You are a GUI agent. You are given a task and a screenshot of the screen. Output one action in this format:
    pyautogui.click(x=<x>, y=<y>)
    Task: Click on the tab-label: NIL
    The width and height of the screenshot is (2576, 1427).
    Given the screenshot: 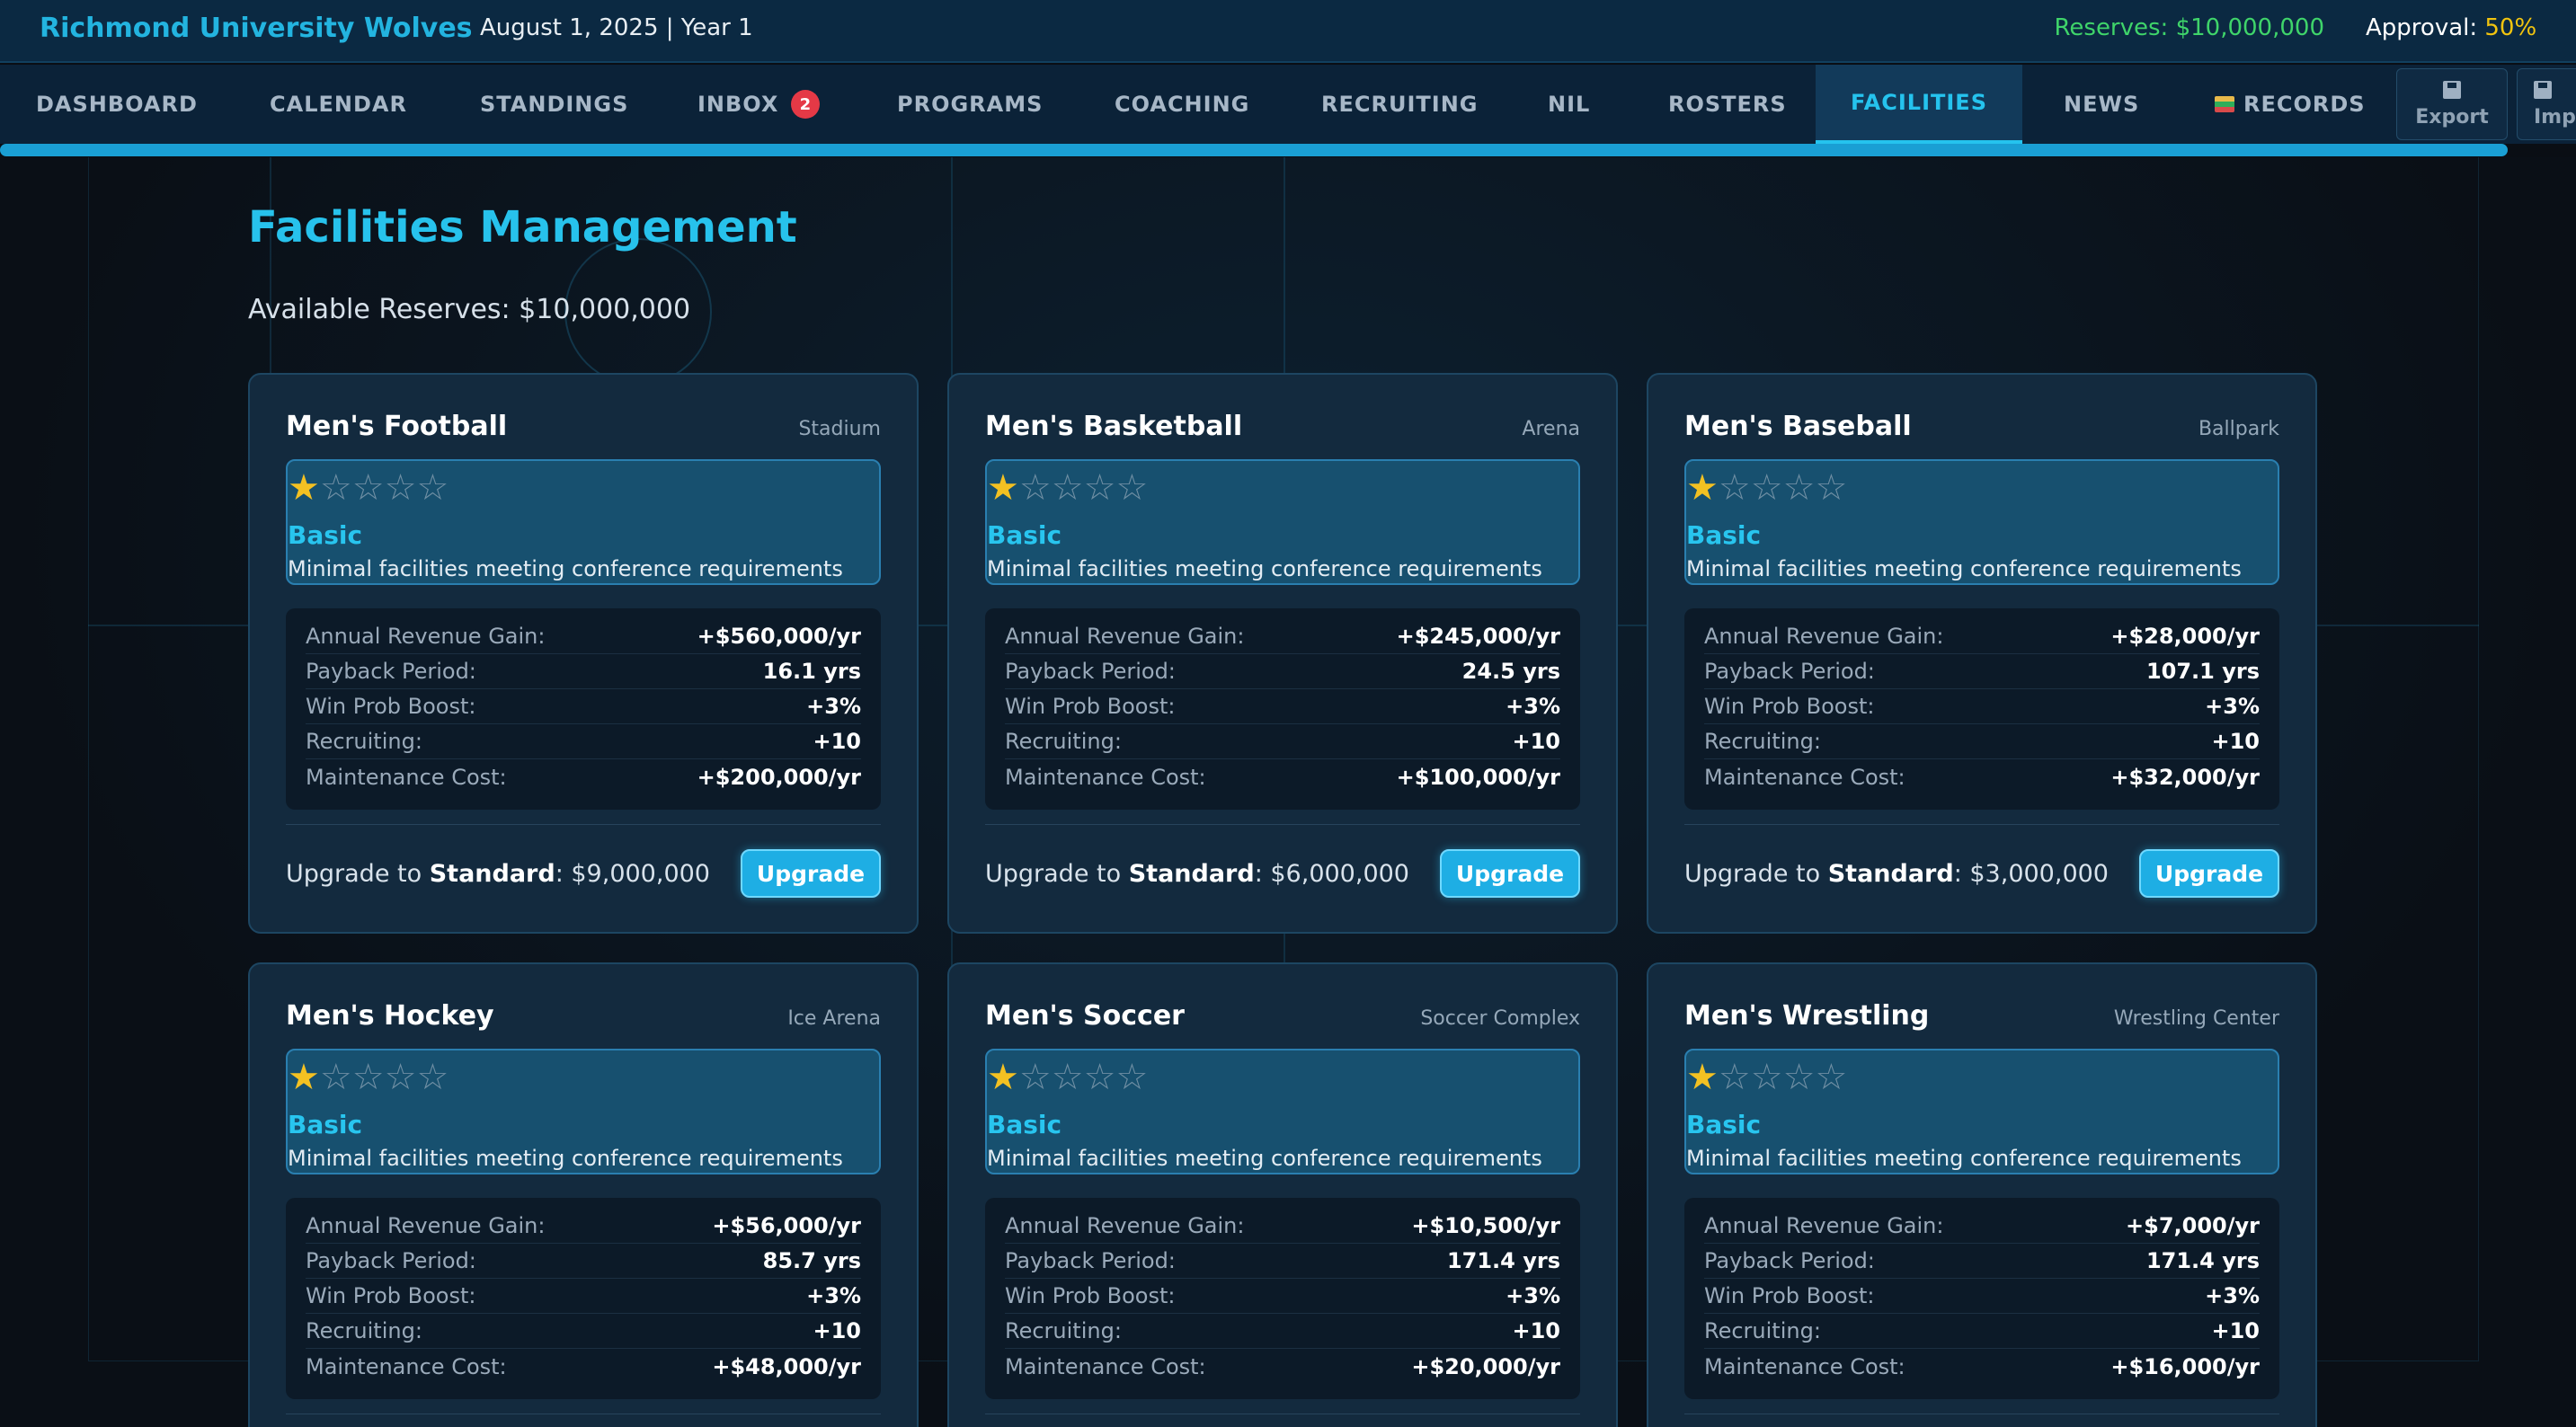 What is the action you would take?
    pyautogui.click(x=1569, y=104)
    